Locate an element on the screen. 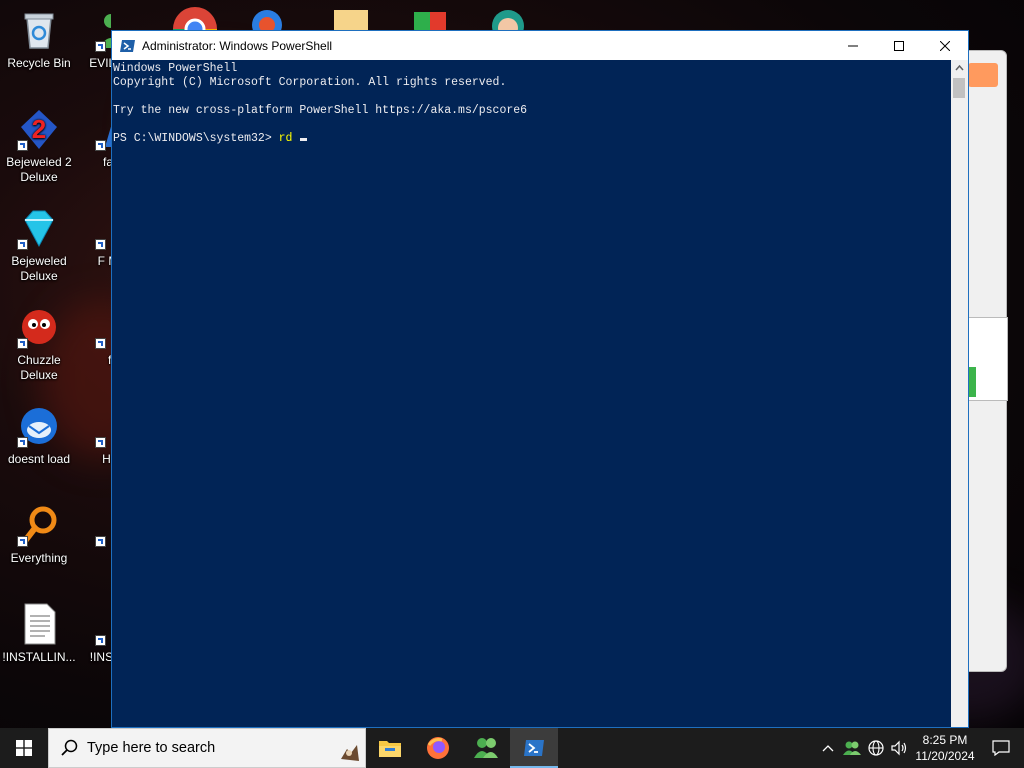 The image size is (1024, 768). scroll-up-arrow-icon is located at coordinates (959, 68).